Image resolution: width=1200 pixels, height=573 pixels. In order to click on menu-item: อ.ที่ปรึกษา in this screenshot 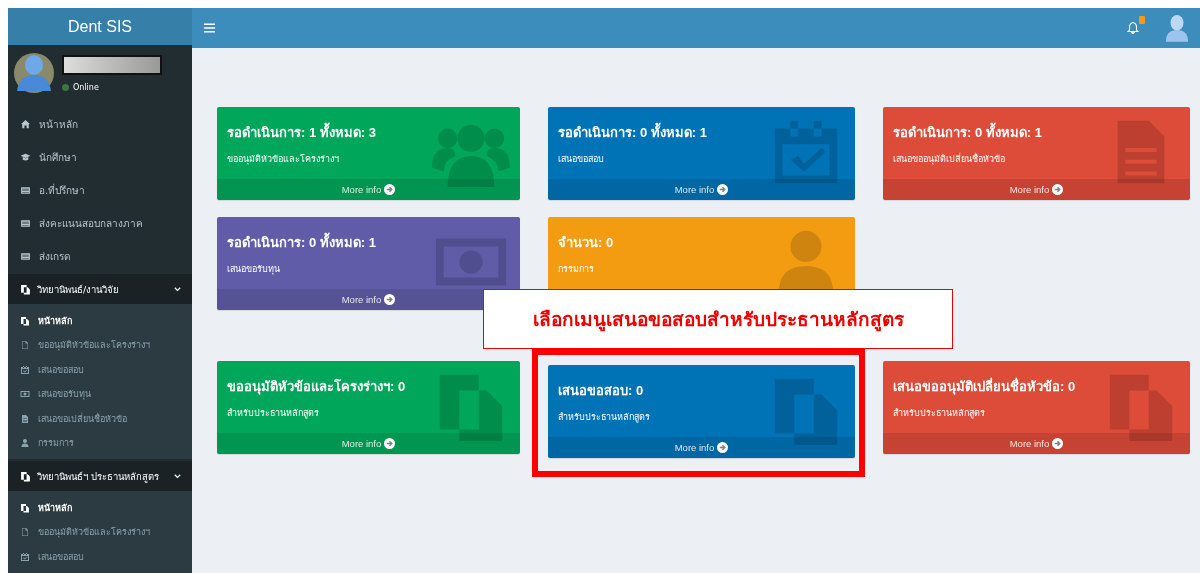, I will do `click(100, 190)`.